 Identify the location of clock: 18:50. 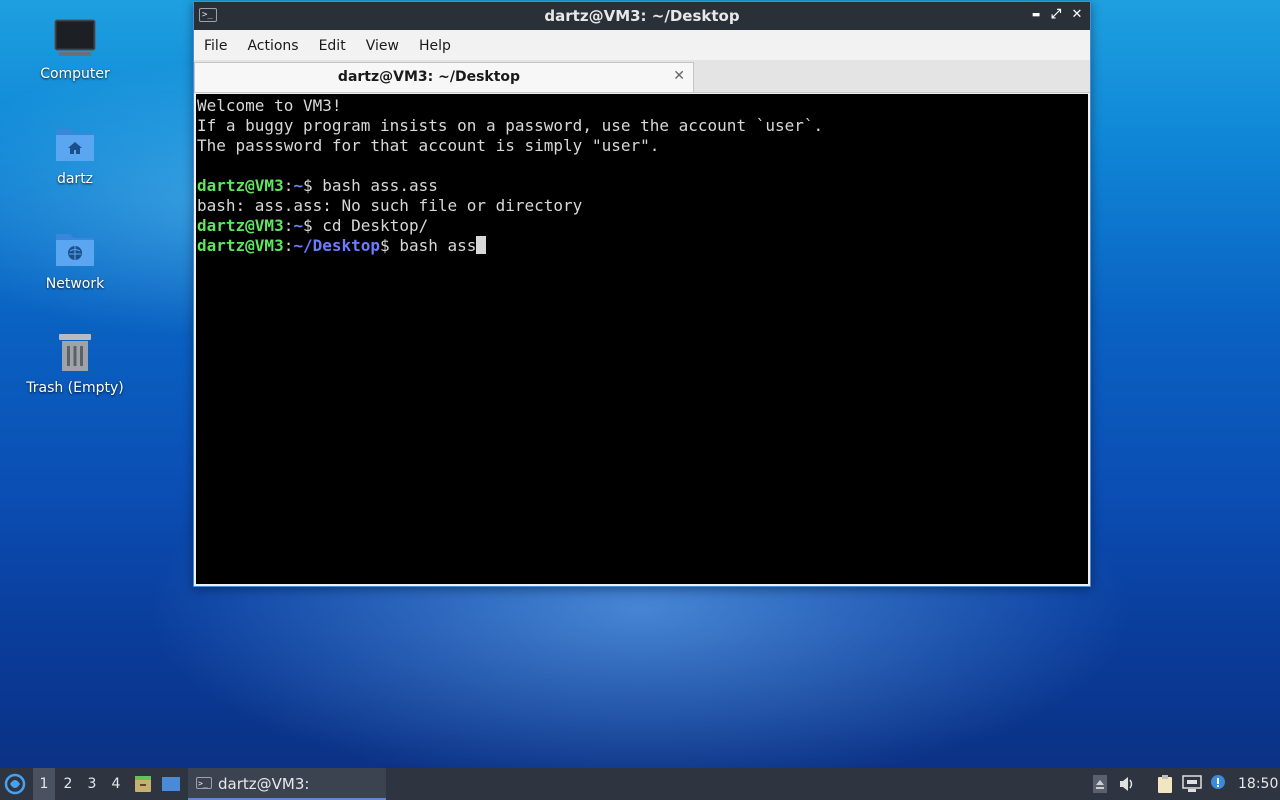
(1258, 784).